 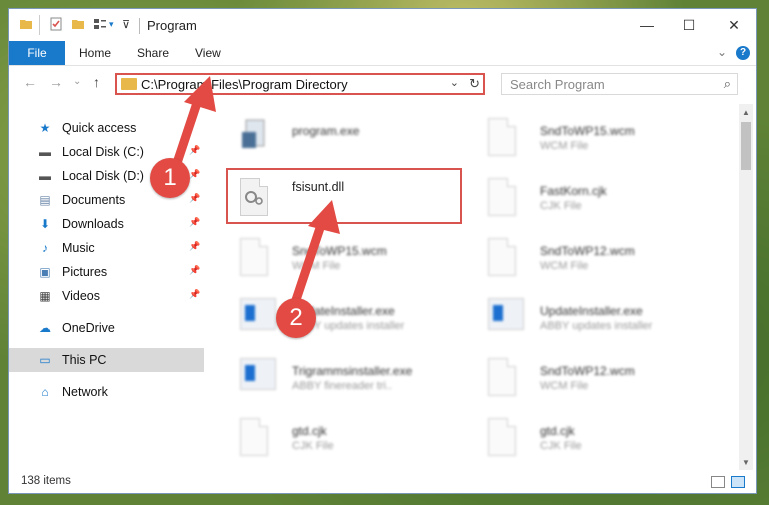 I want to click on drive-icon: ▬, so click(x=45, y=176).